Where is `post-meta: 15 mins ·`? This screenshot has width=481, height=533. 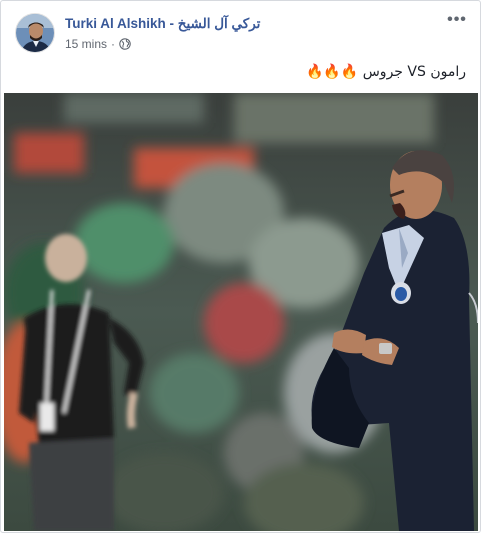
post-meta: 15 mins · is located at coordinates (98, 44).